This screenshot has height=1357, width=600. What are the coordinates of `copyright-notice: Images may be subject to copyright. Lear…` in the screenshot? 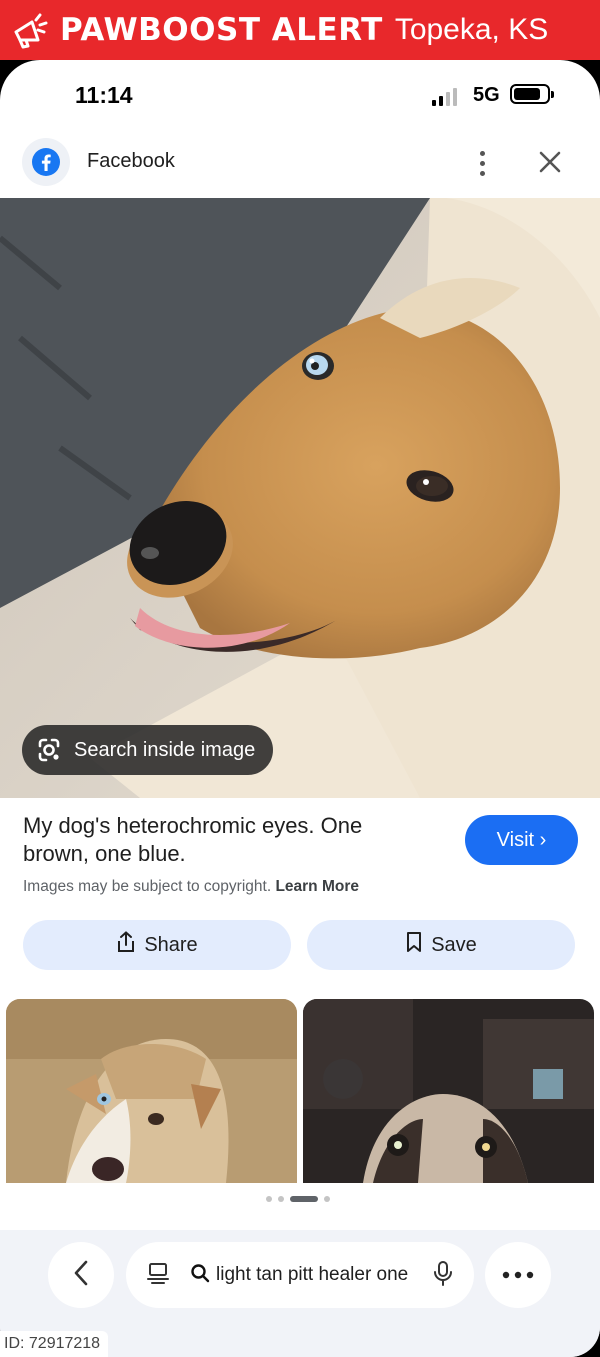 It's located at (191, 887).